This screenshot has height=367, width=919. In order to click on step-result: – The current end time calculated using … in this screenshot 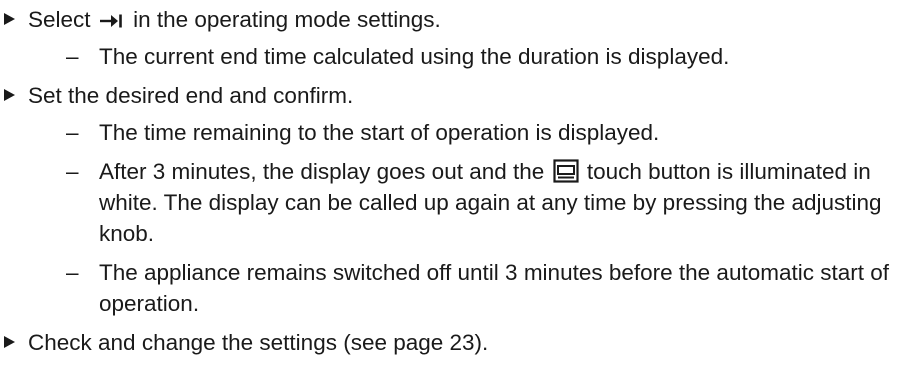, I will do `click(459, 56)`.